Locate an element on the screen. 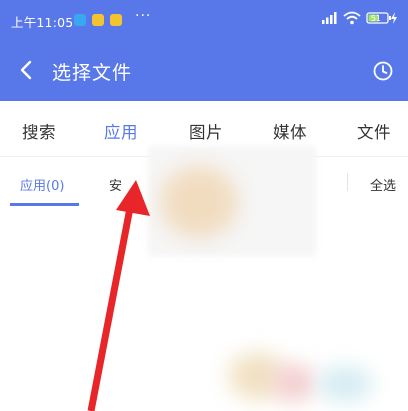 This screenshot has height=411, width=408. select-all-button: 全选 is located at coordinates (383, 184).